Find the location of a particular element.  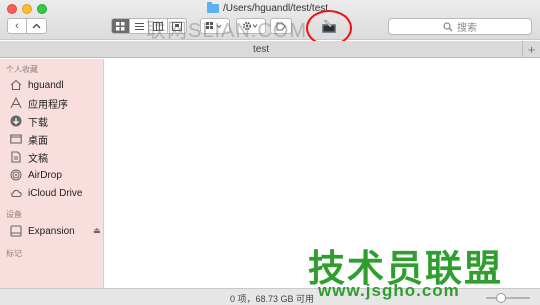

icon-size-slider is located at coordinates (508, 298).